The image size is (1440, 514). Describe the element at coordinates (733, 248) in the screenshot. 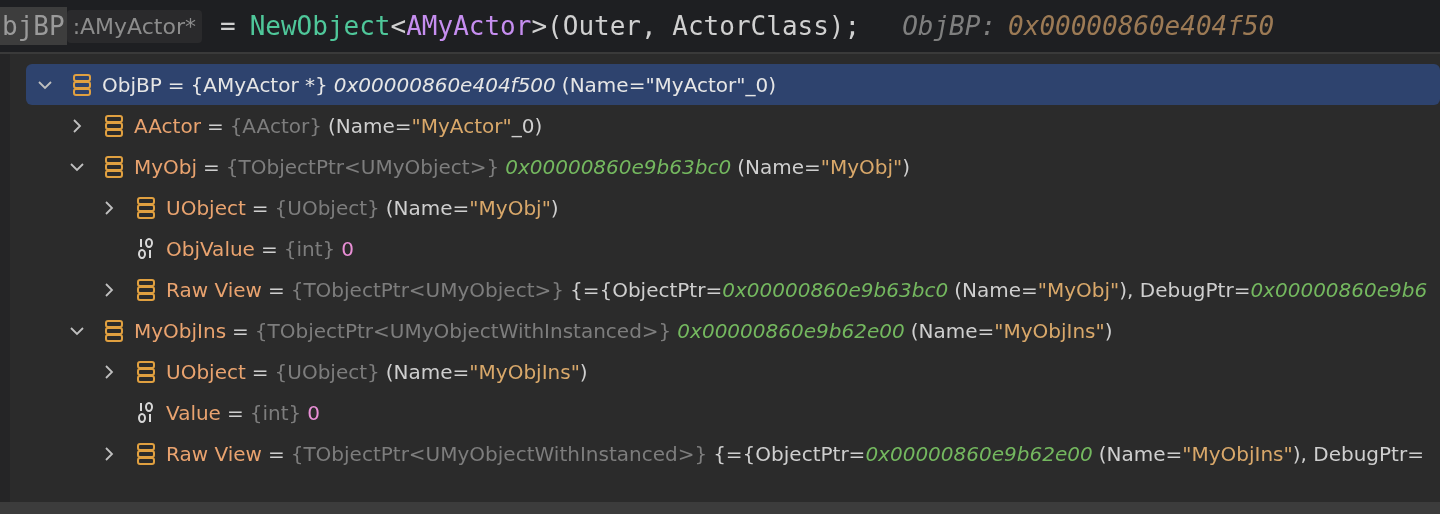

I see `variable-row: ObjValue = {int} 0` at that location.